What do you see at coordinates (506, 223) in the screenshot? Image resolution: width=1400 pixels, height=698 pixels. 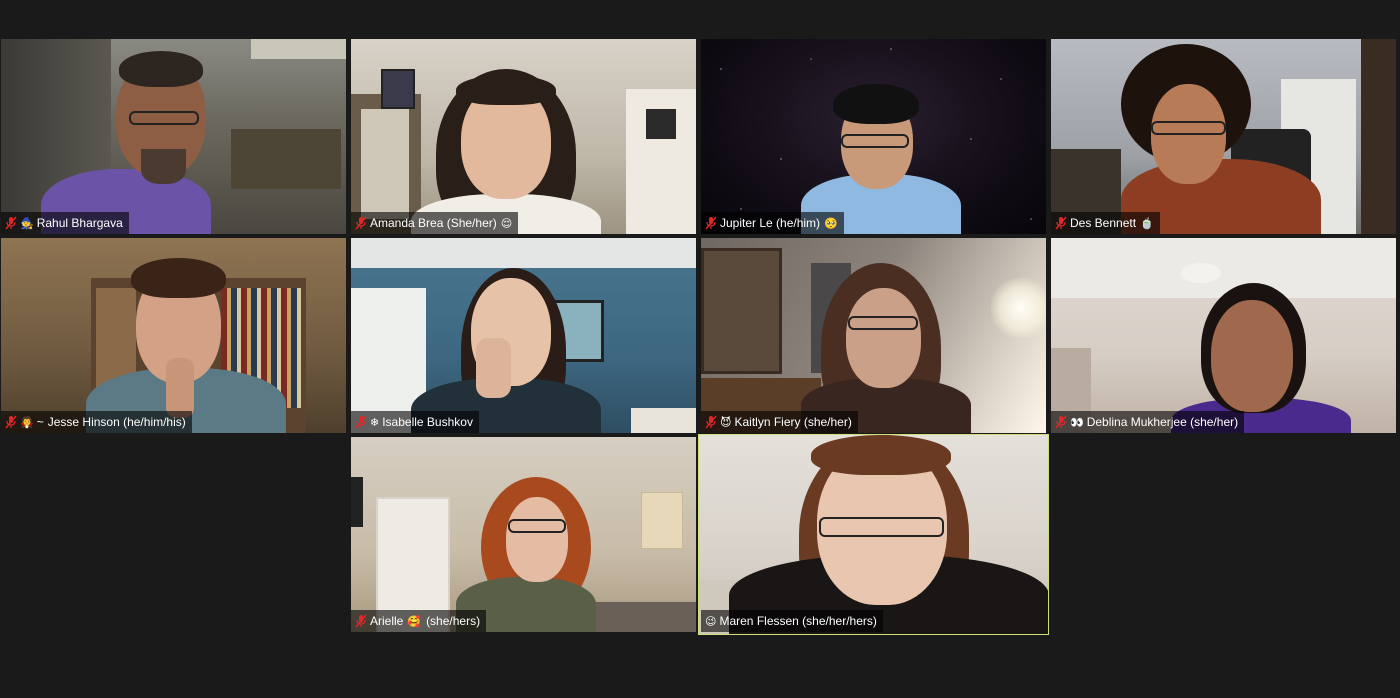 I see `name-emoji: 😌` at bounding box center [506, 223].